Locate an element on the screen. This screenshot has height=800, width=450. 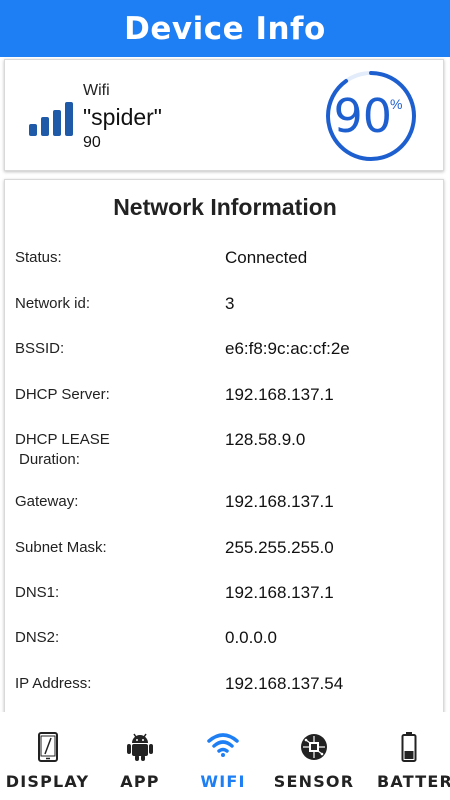
phone-display-icon is located at coordinates (47, 747).